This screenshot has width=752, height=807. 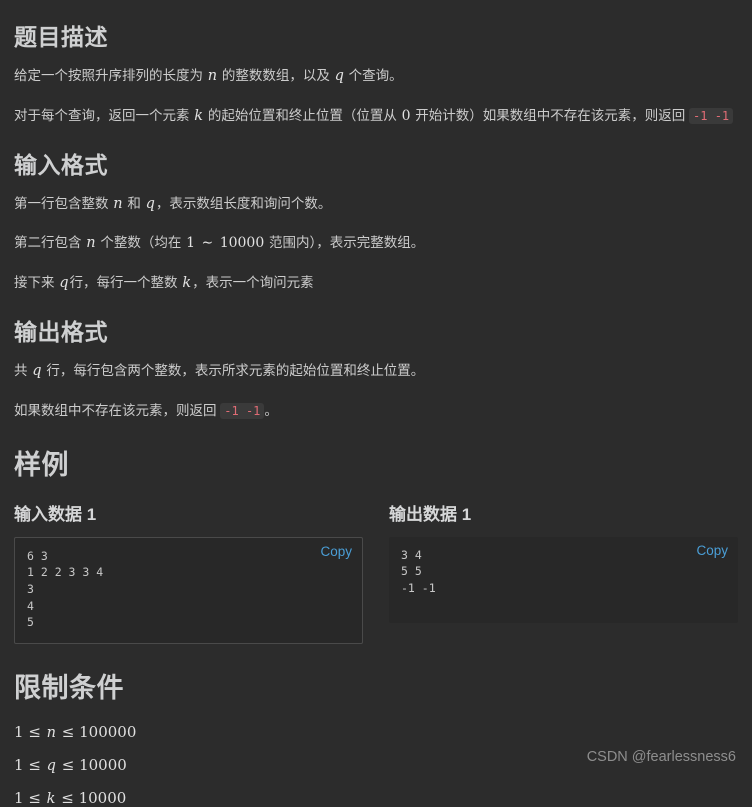 I want to click on copy-output-button: Copy, so click(x=712, y=550).